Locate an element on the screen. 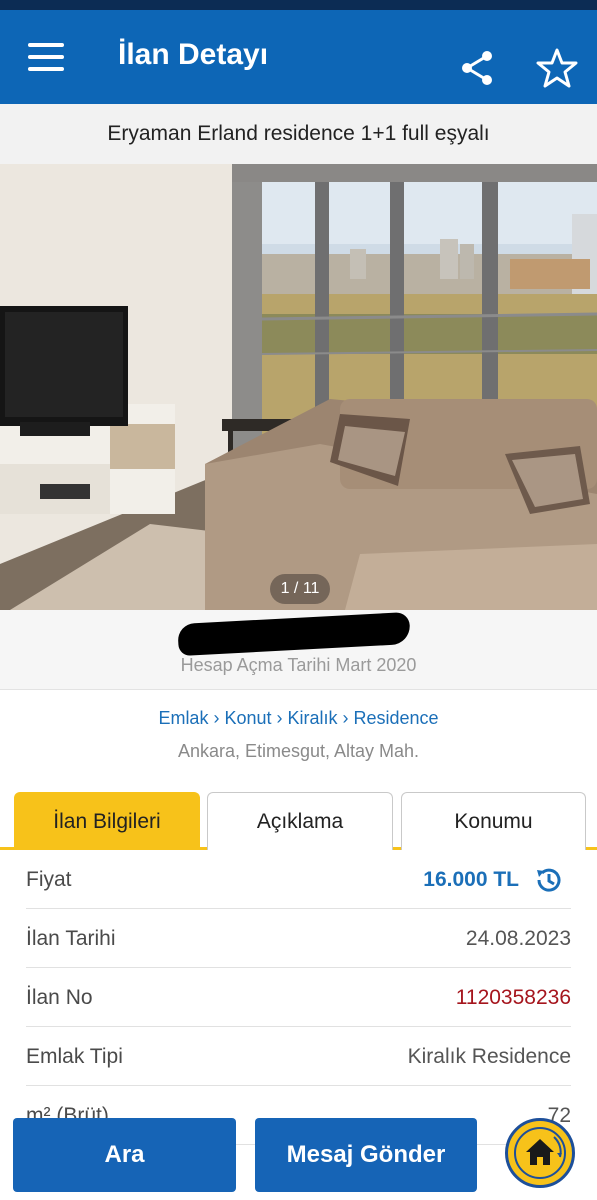 The width and height of the screenshot is (597, 1200). tab-aciklama: Açıklama is located at coordinates (300, 821).